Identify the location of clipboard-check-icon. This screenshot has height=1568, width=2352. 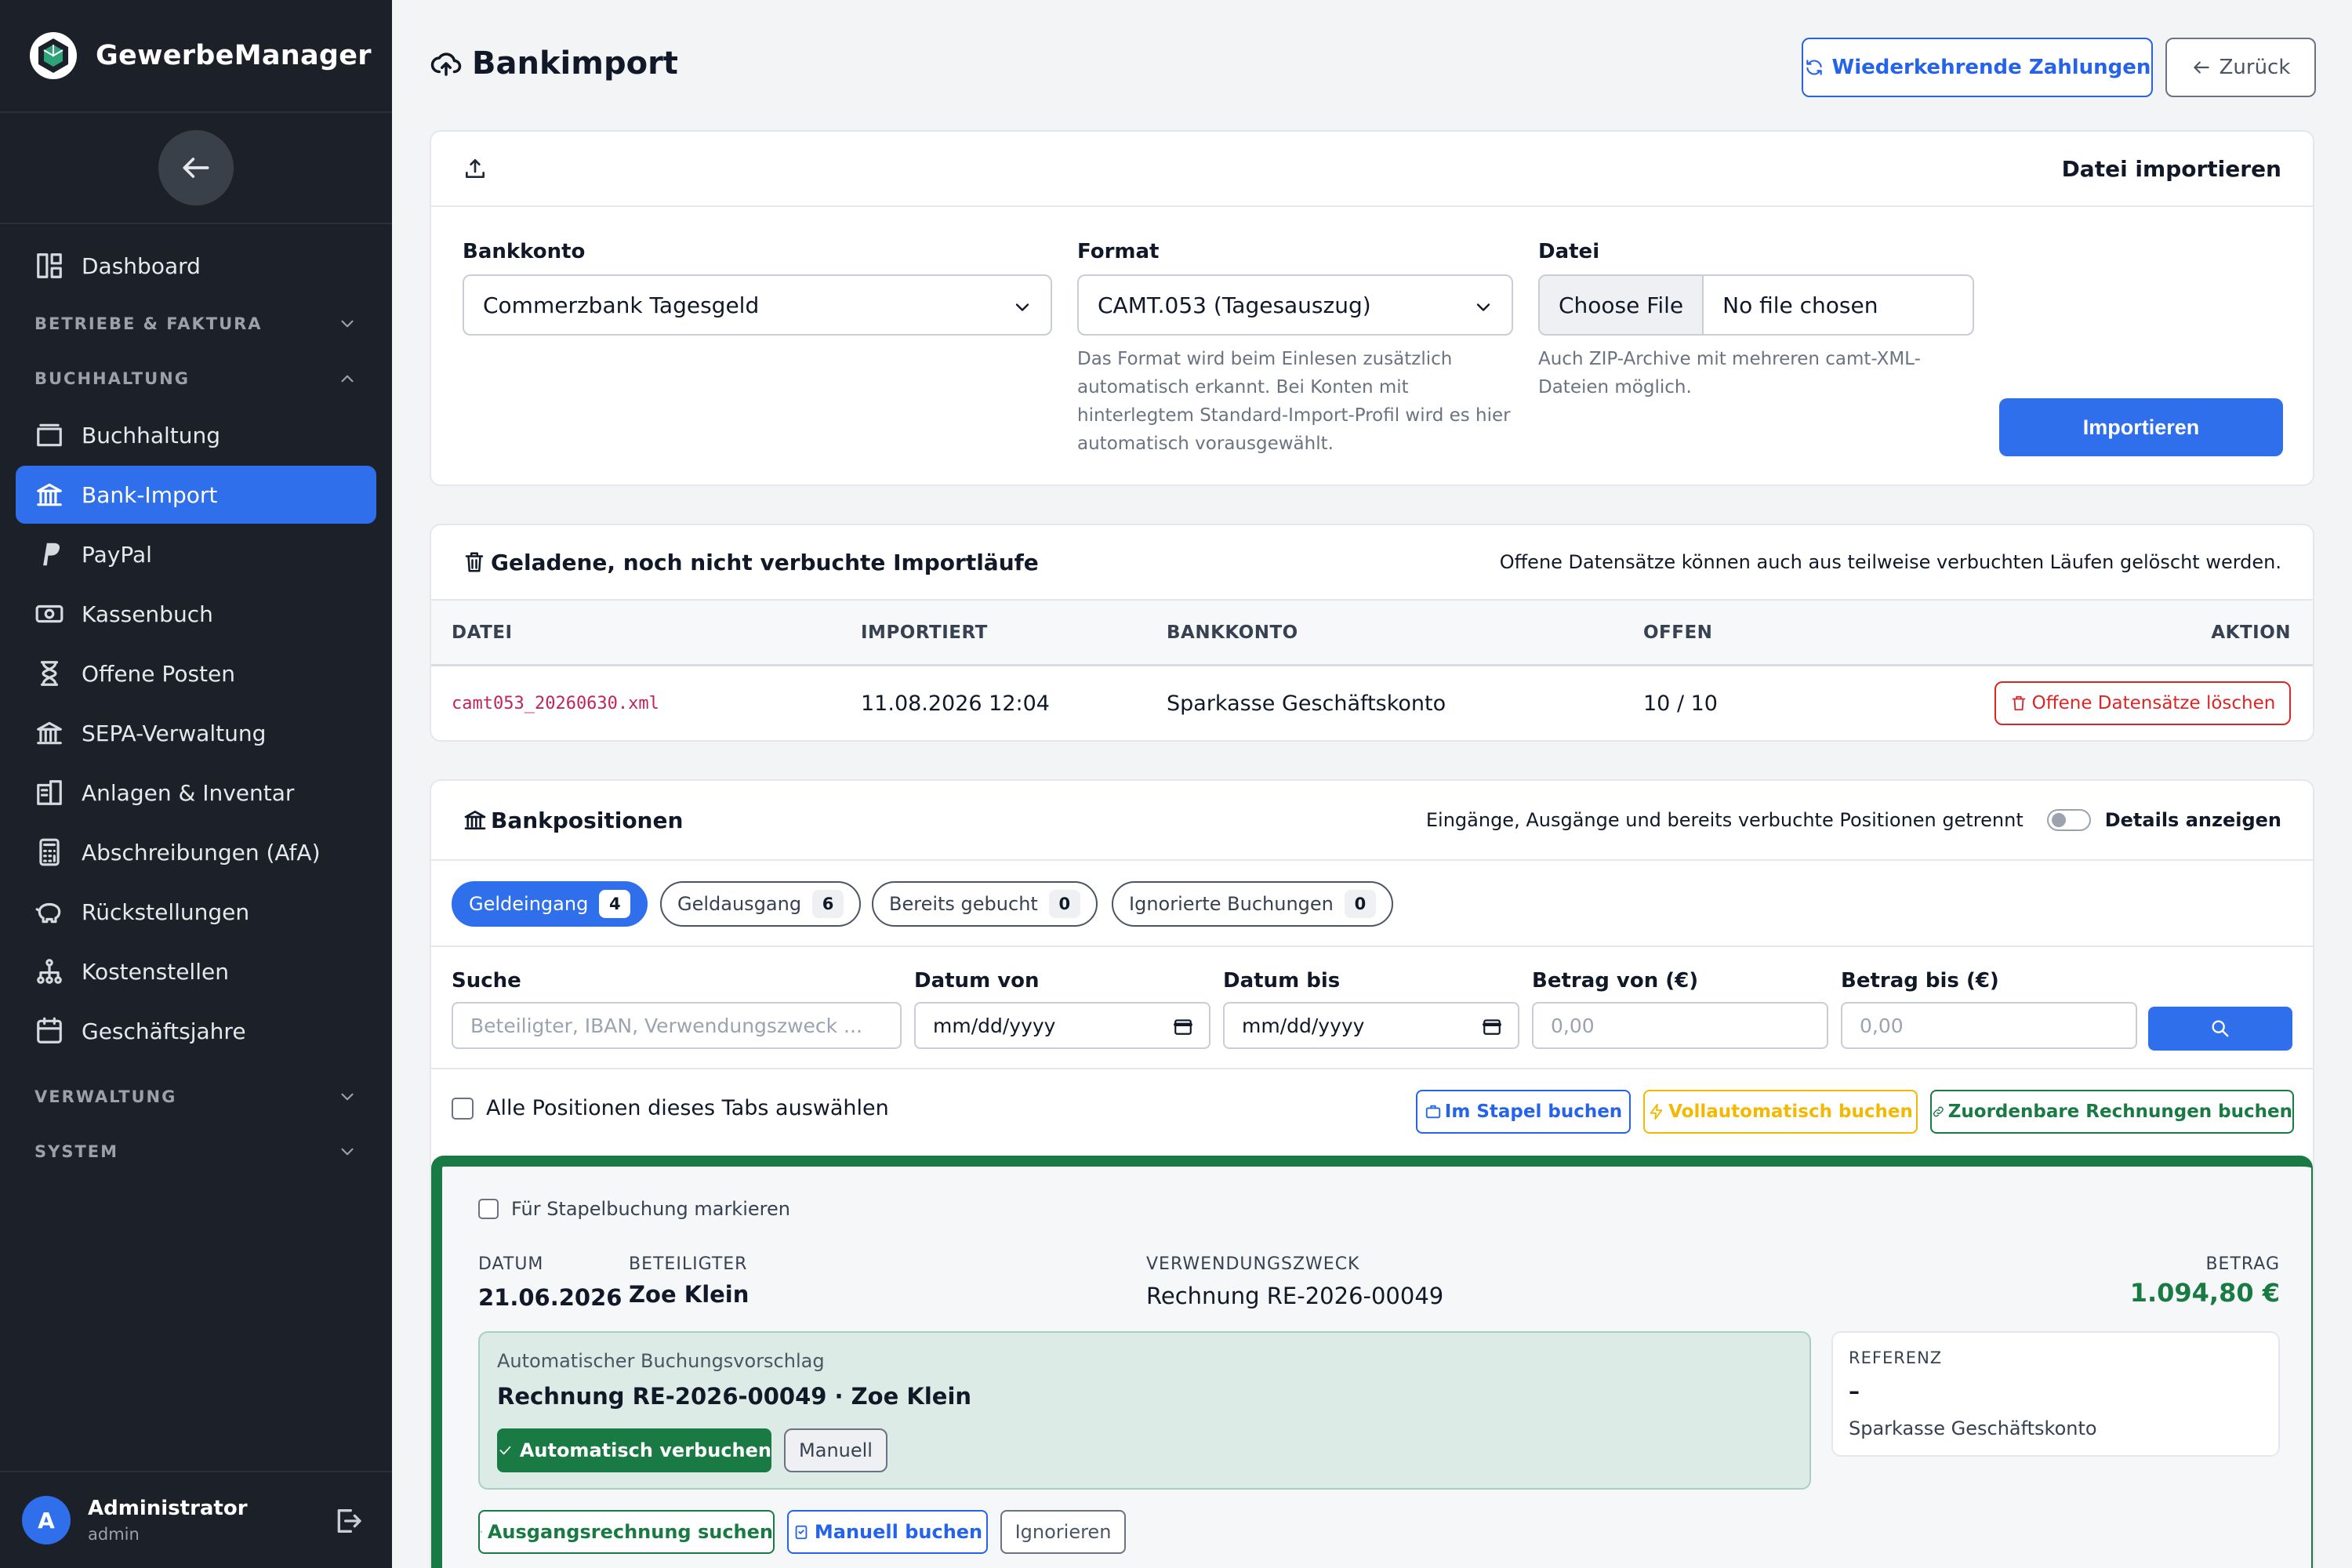
(801, 1532).